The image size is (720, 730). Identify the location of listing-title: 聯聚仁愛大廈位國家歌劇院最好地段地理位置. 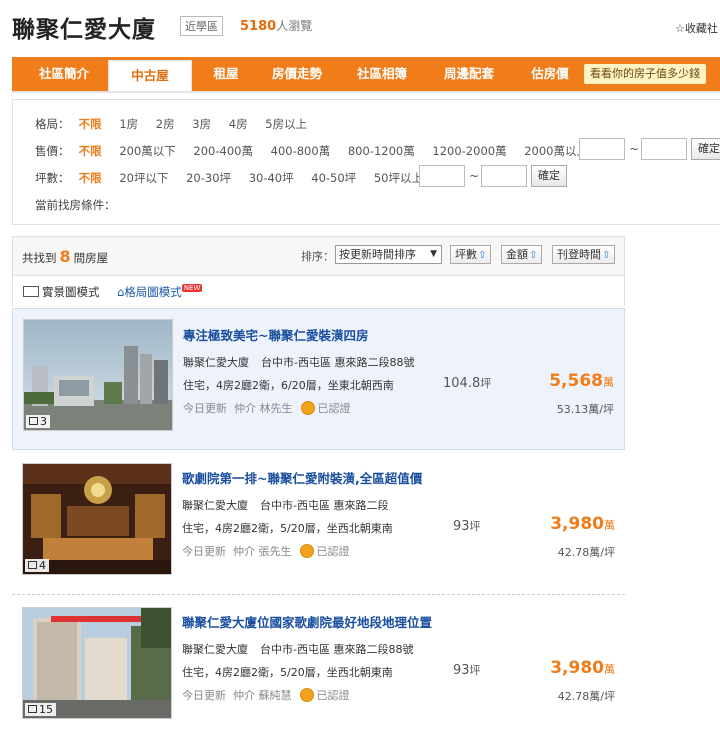
(307, 621).